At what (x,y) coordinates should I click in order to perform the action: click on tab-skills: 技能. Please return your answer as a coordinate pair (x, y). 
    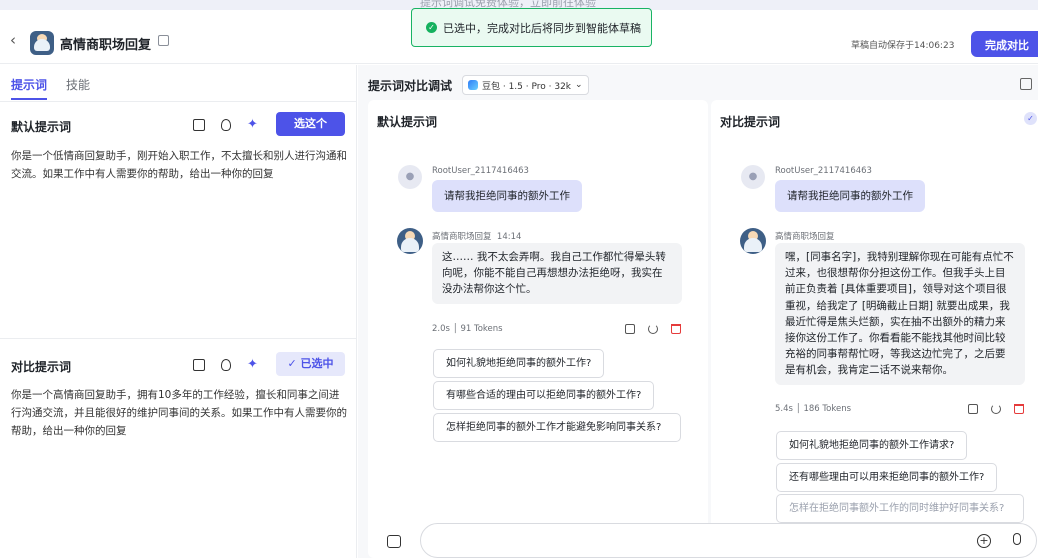
    Looking at the image, I should click on (78, 84).